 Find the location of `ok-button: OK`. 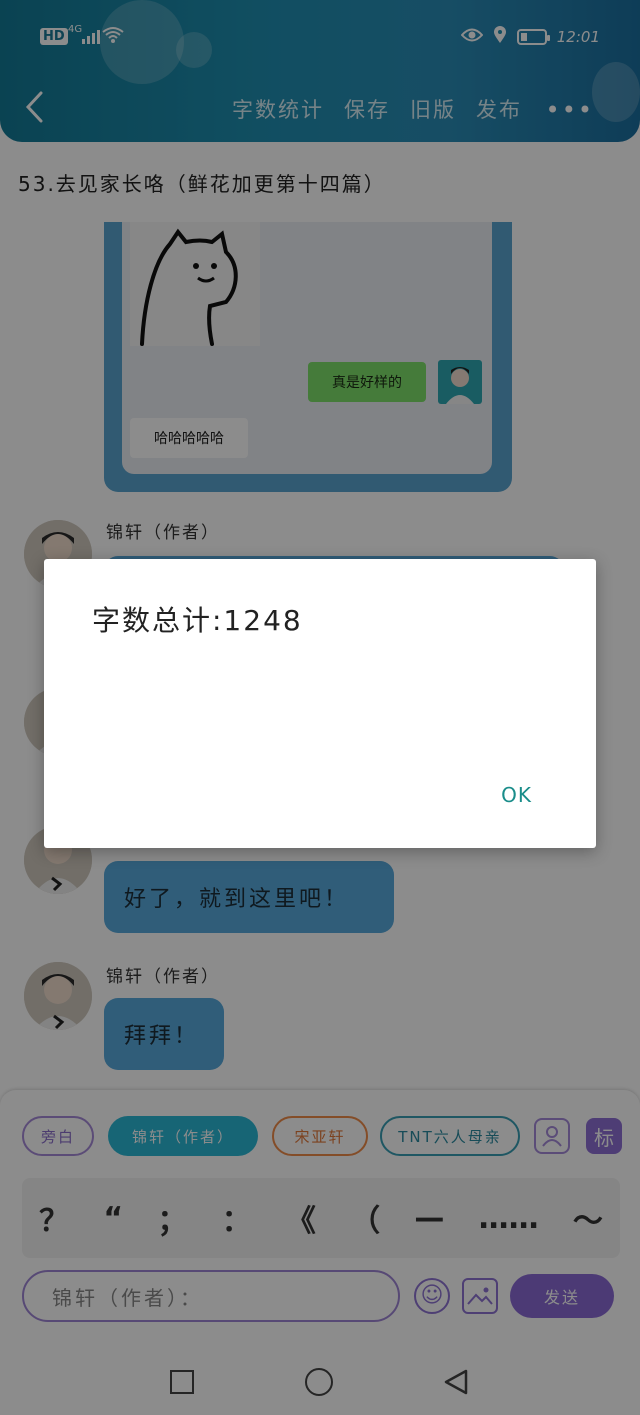

ok-button: OK is located at coordinates (516, 795).